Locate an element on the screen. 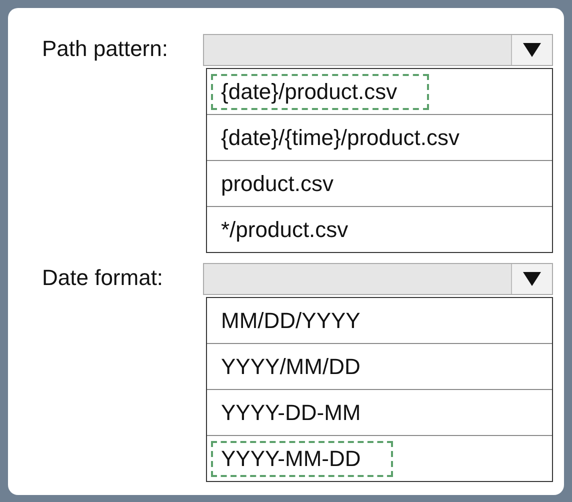  dropdown-option: product.csv is located at coordinates (277, 184).